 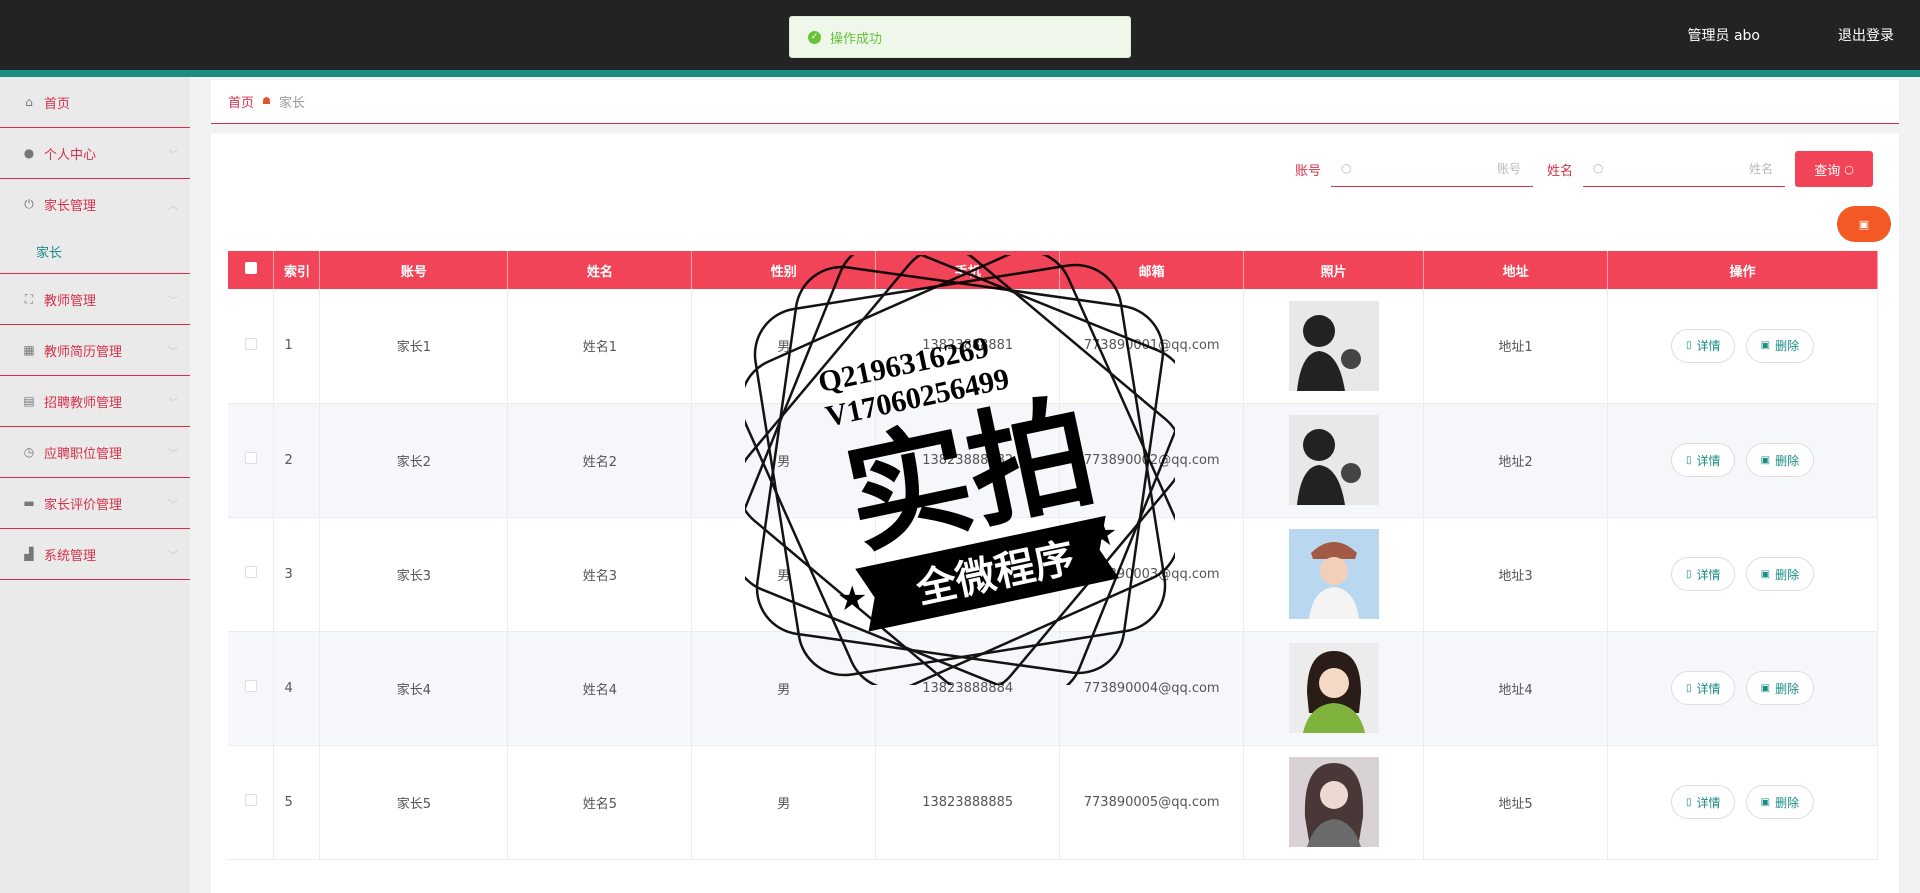 What do you see at coordinates (1516, 688) in the screenshot?
I see `address-cell: 地址4` at bounding box center [1516, 688].